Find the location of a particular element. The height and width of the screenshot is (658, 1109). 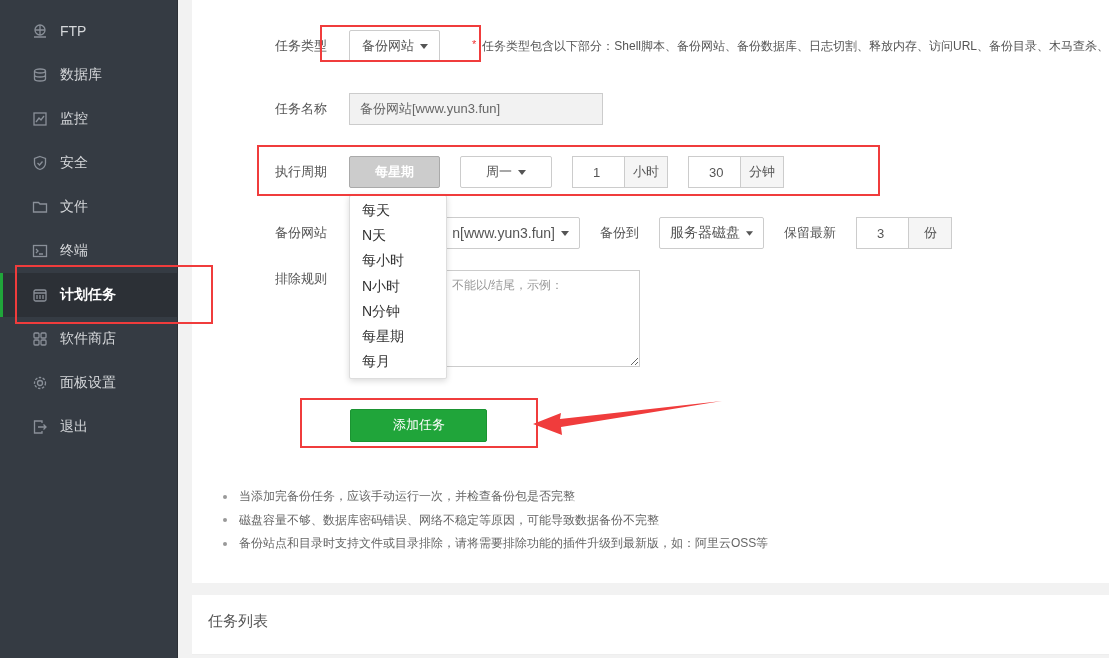

terminal-icon is located at coordinates (40, 251).